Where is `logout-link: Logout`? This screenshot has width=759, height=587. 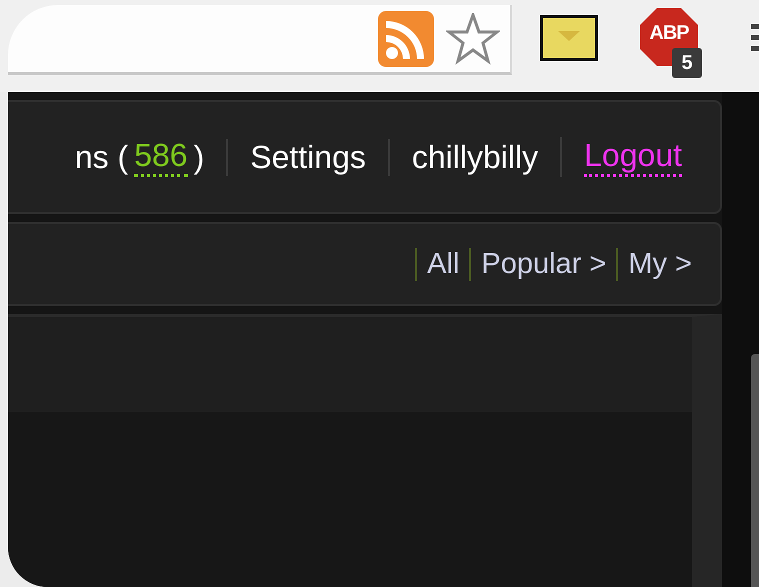
logout-link: Logout is located at coordinates (633, 157).